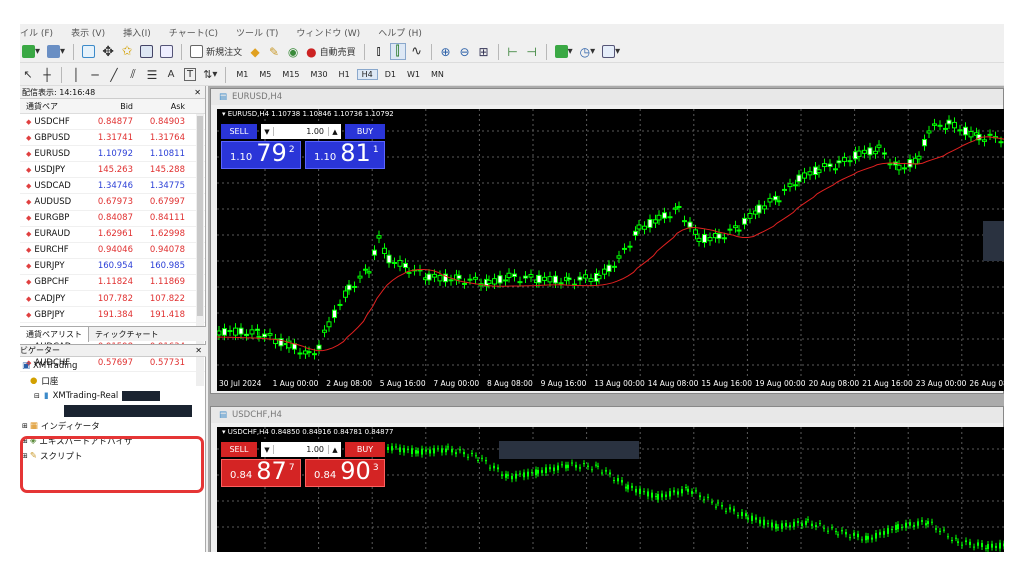  What do you see at coordinates (53, 106) in the screenshot?
I see `column-symbol: 通貨ペア` at bounding box center [53, 106].